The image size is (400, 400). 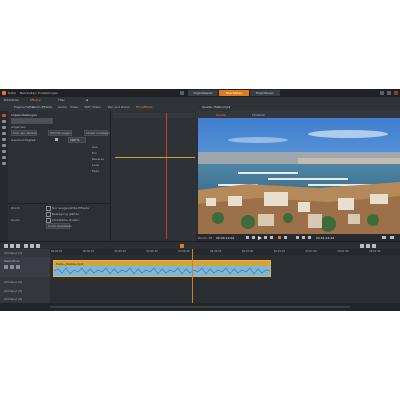 What do you see at coordinates (200, 307) in the screenshot?
I see `horizontal-scrollbar` at bounding box center [200, 307].